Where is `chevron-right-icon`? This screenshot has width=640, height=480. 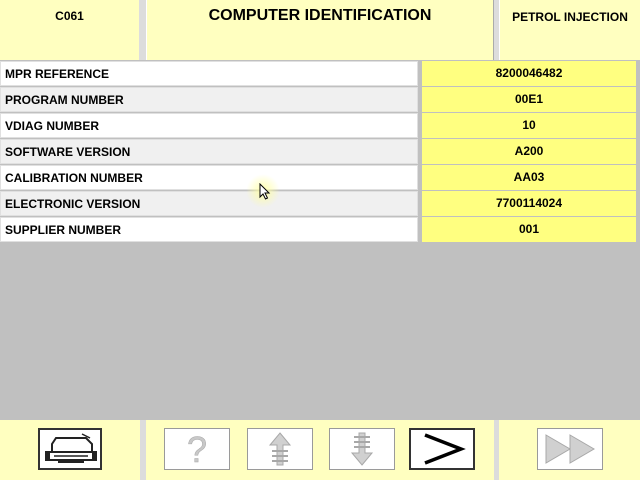 chevron-right-icon is located at coordinates (445, 449).